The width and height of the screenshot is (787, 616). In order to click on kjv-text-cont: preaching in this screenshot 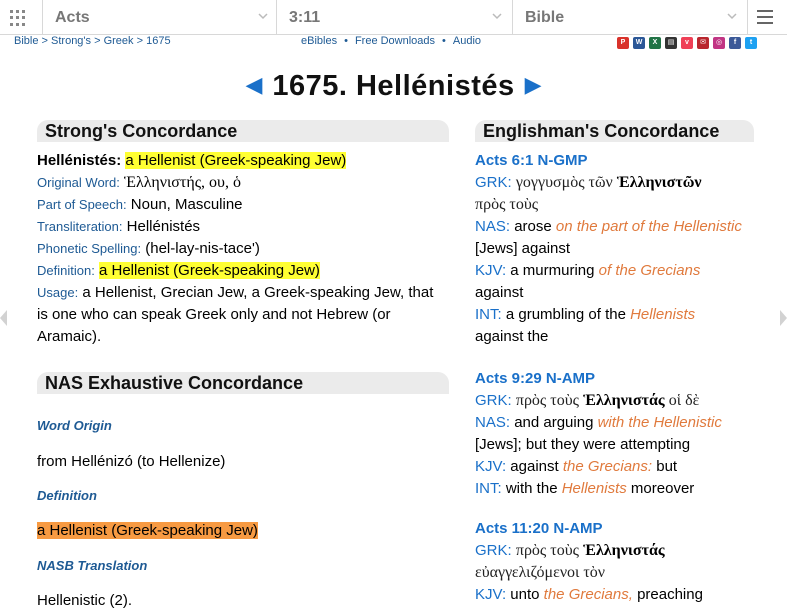, I will do `click(670, 594)`.